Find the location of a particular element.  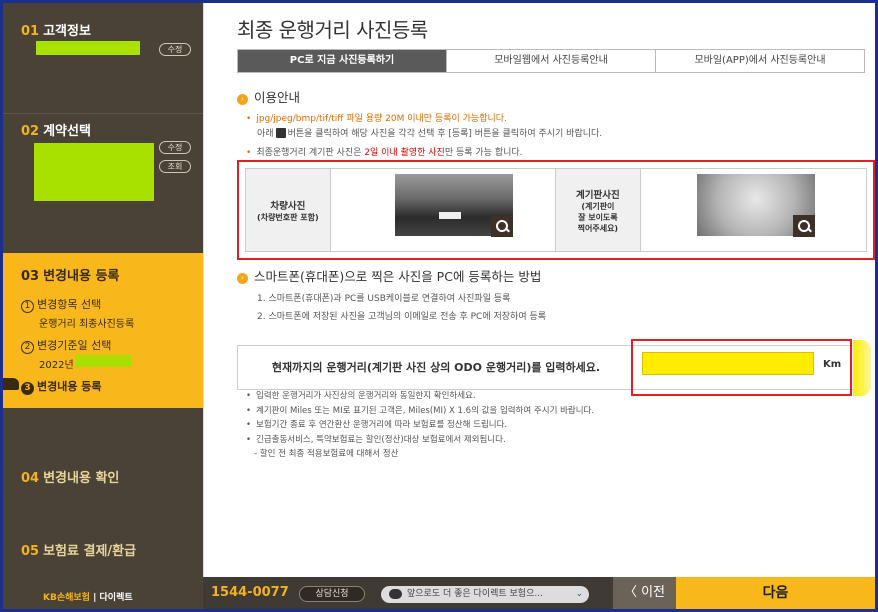

odometer-unit: Km is located at coordinates (832, 364).